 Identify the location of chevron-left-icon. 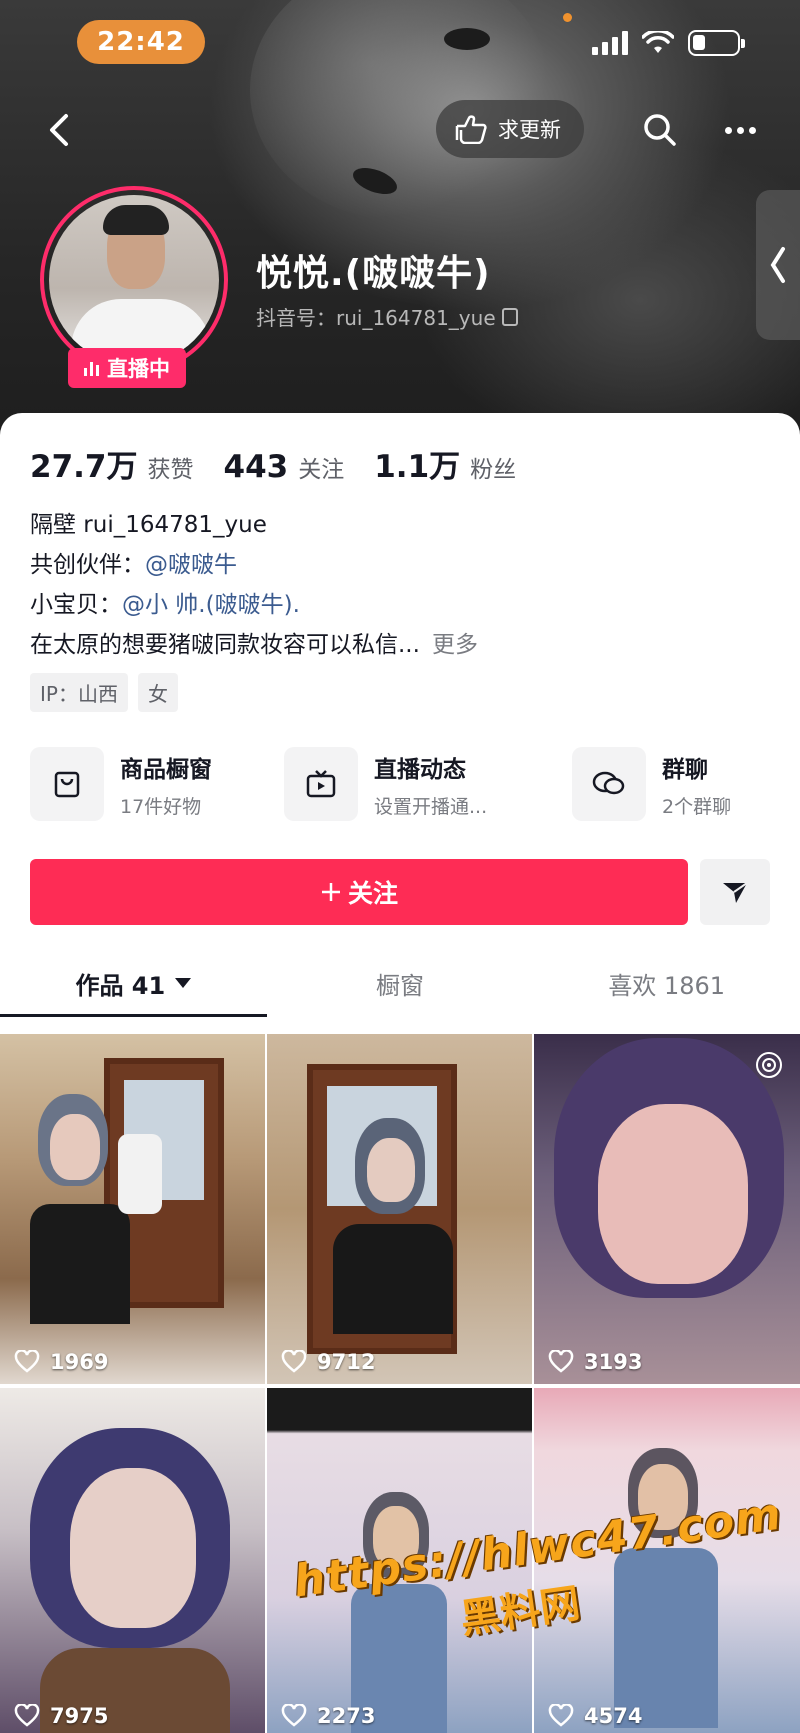
(777, 265).